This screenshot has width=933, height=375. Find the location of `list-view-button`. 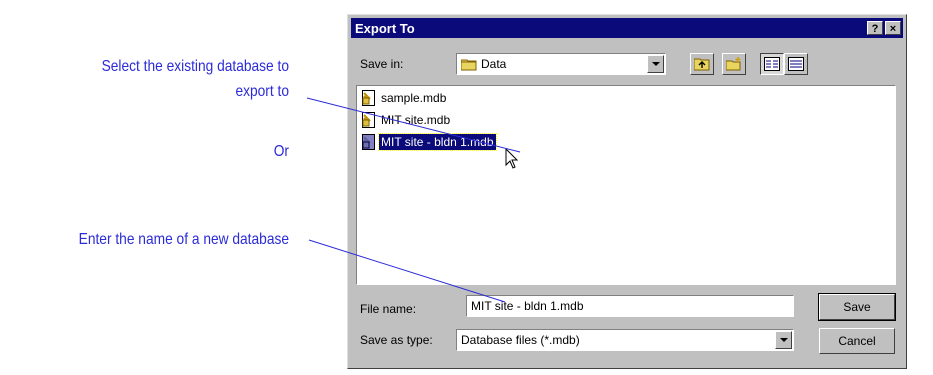

list-view-button is located at coordinates (772, 64).